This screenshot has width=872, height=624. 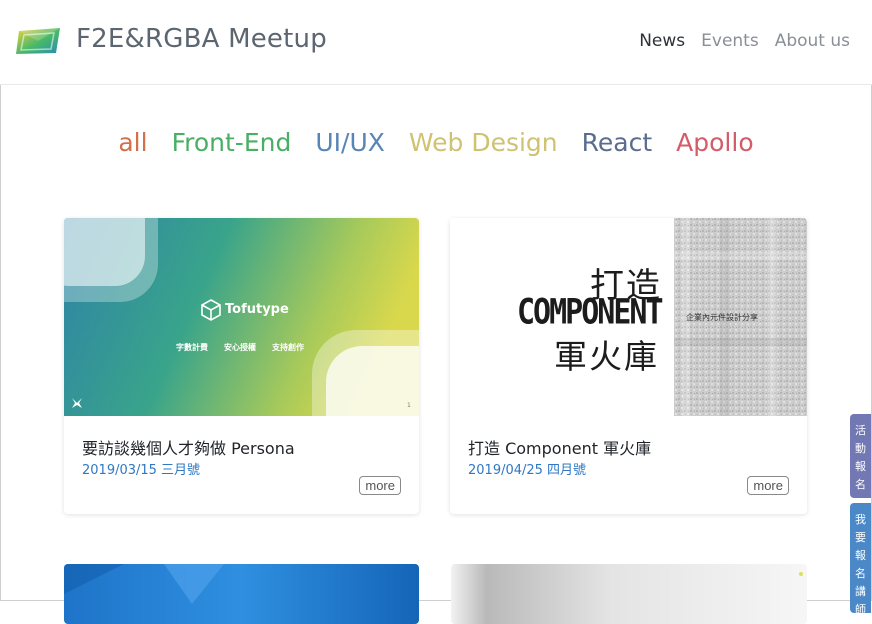 I want to click on thumb-headline: COMPONENT, so click(x=590, y=312).